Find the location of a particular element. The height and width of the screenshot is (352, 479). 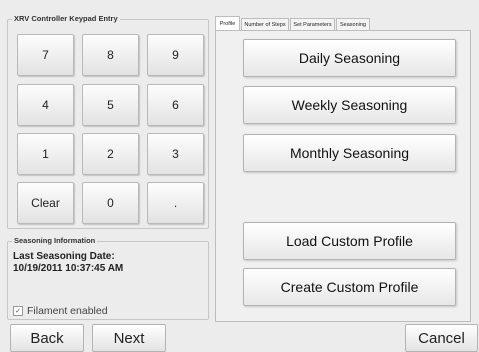

filament-label: Filament enabled is located at coordinates (67, 311).